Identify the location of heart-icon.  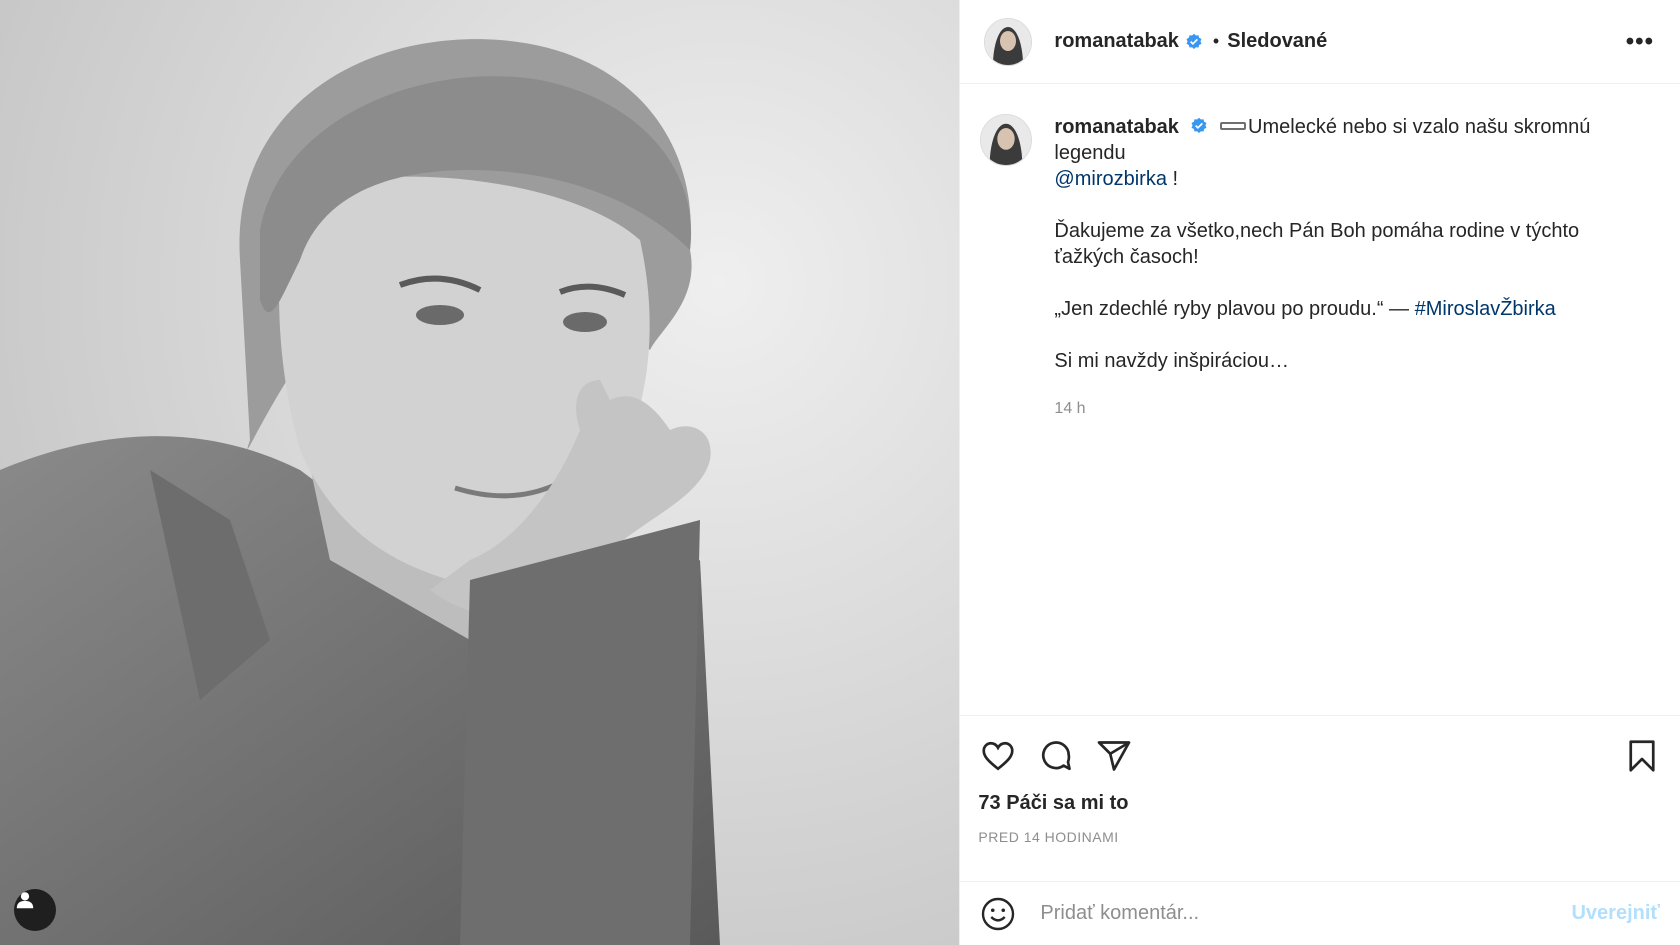
(998, 756).